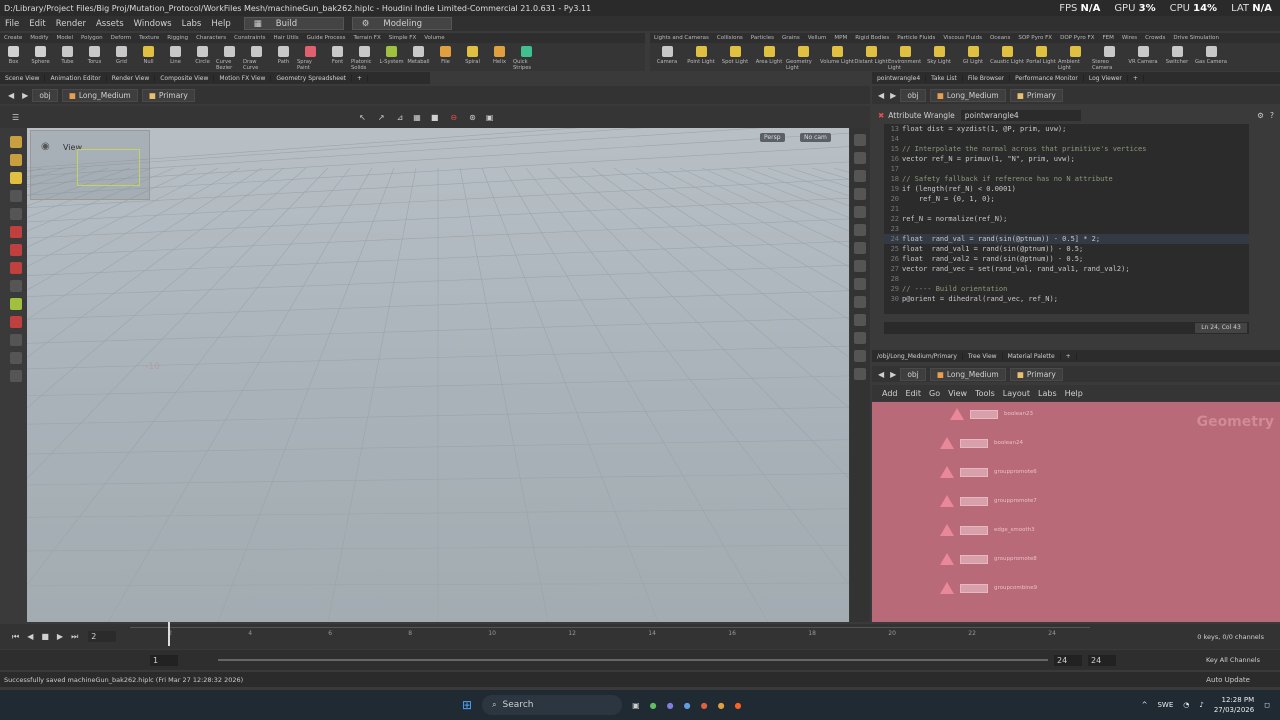 The height and width of the screenshot is (720, 1280). I want to click on shelf-tool-button: Box, so click(13, 57).